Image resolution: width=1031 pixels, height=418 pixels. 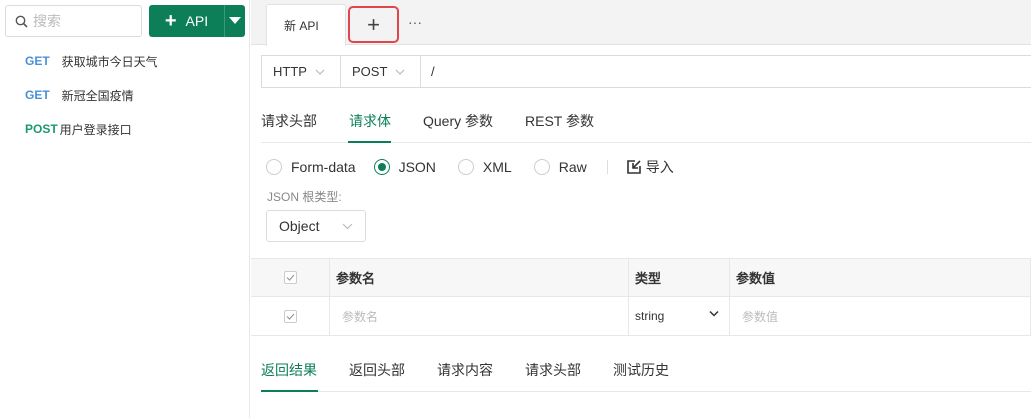 I want to click on param-value-placeholder: 参数值, so click(x=760, y=316).